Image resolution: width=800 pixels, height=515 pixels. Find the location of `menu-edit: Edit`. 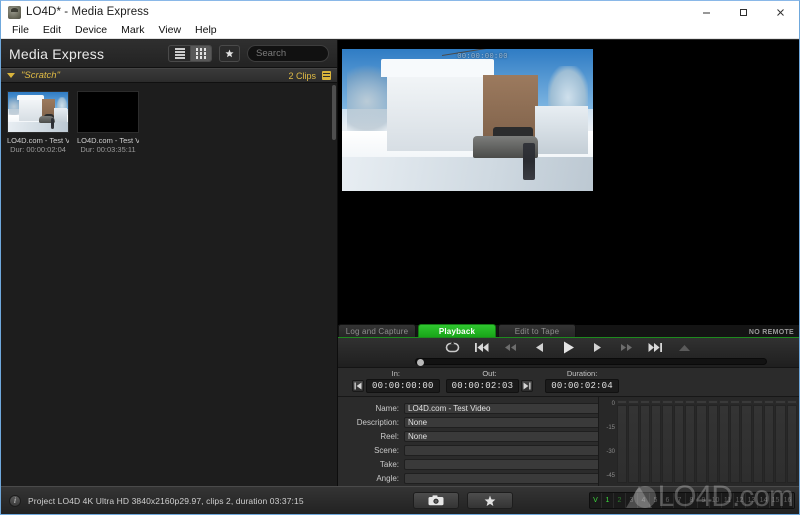

menu-edit: Edit is located at coordinates (52, 30).